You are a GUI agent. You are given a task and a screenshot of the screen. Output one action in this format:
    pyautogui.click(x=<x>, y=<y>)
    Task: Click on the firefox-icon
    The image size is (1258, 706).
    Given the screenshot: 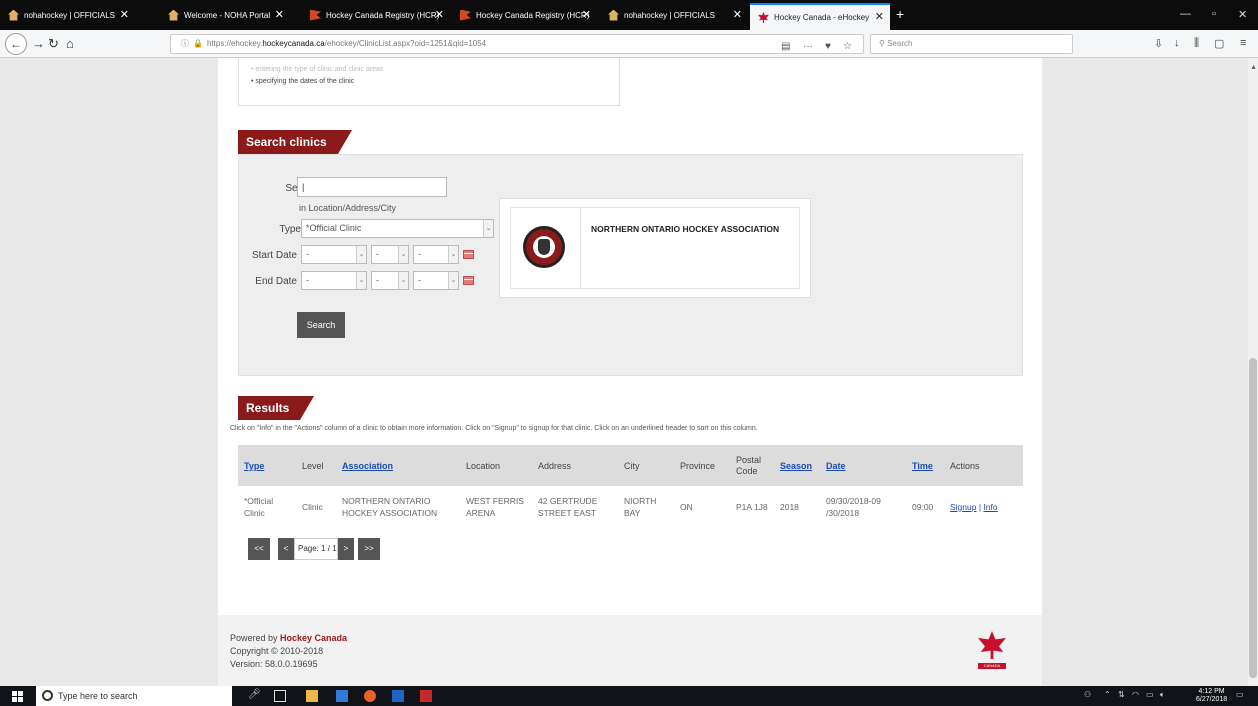 What is the action you would take?
    pyautogui.click(x=370, y=696)
    